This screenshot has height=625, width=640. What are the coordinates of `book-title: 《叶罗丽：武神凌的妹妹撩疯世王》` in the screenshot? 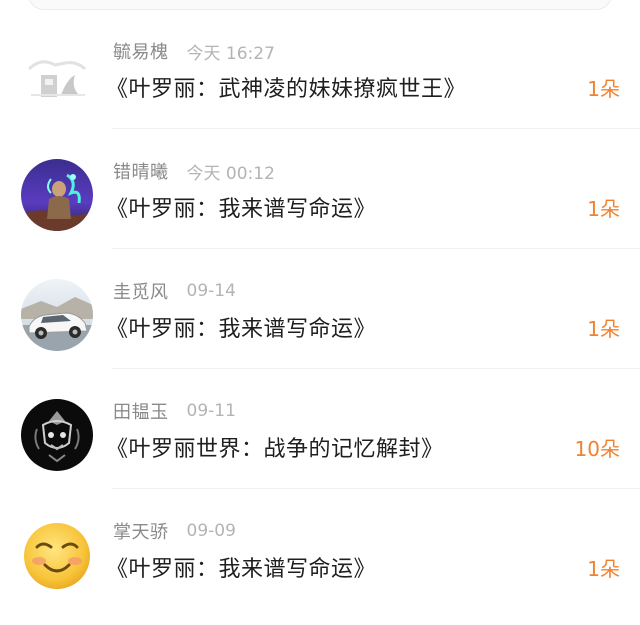 It's located at (286, 87).